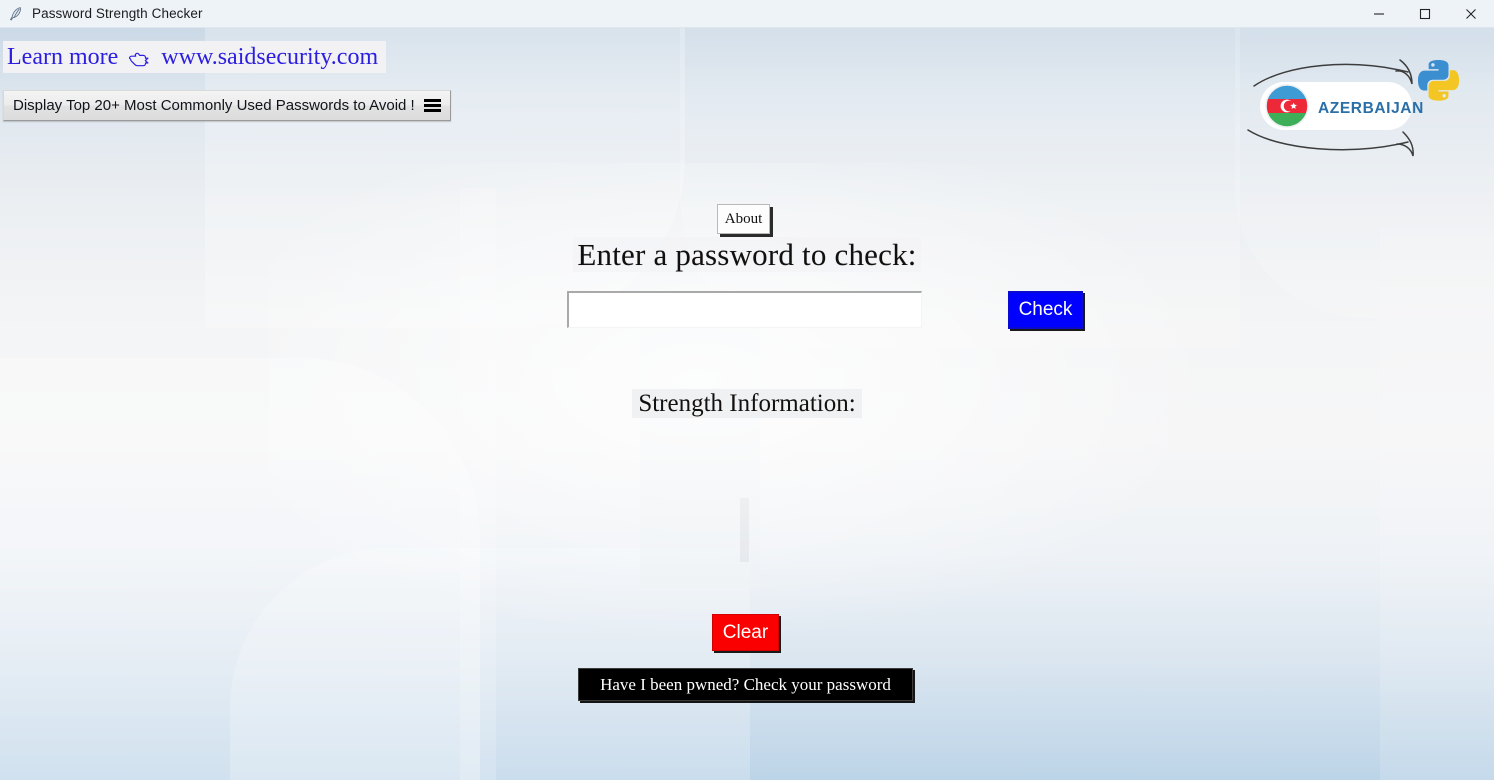  What do you see at coordinates (63, 57) in the screenshot?
I see `learn-more-label: Learn more` at bounding box center [63, 57].